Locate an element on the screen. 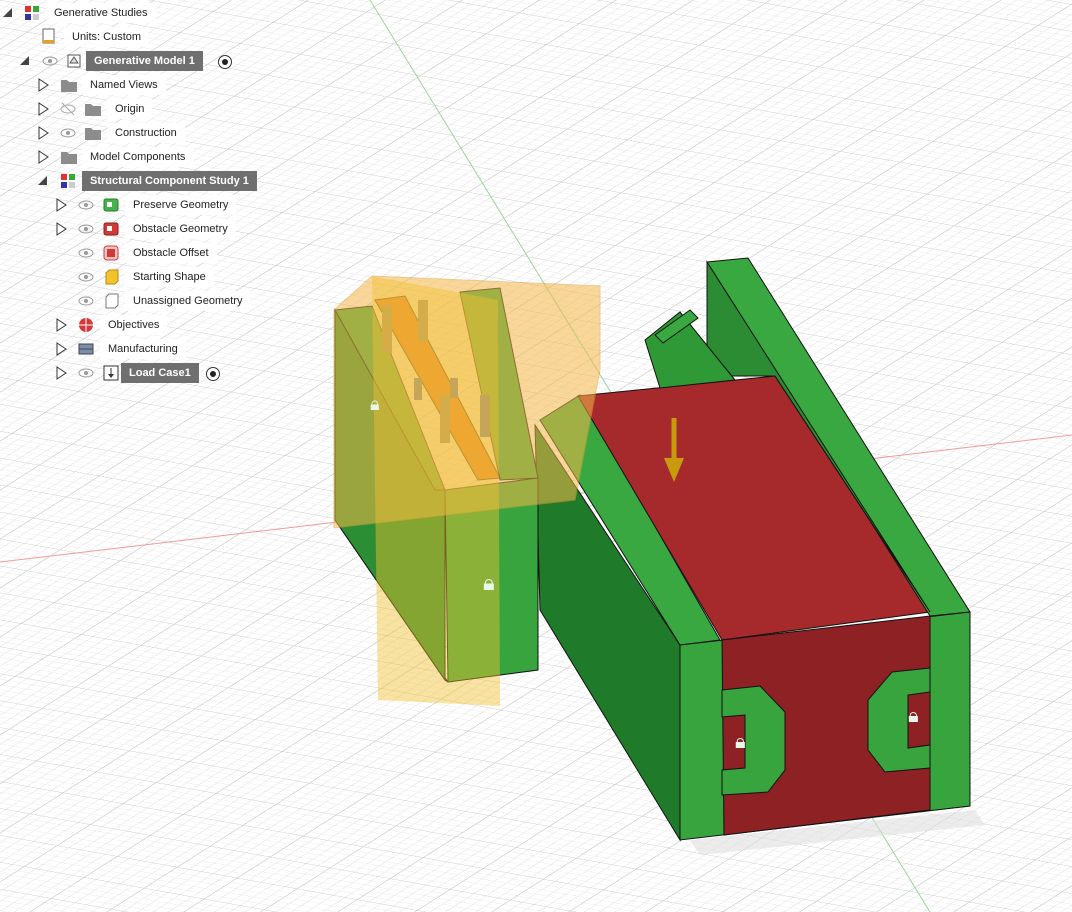  objectives-icon is located at coordinates (86, 325).